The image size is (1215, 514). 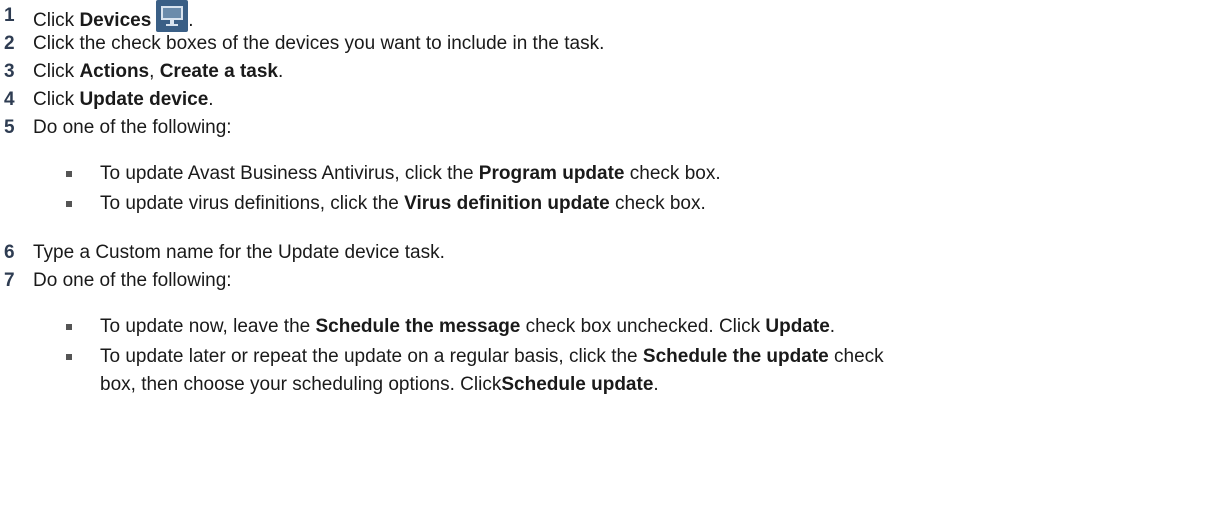 I want to click on step-number: 3, so click(x=9, y=71).